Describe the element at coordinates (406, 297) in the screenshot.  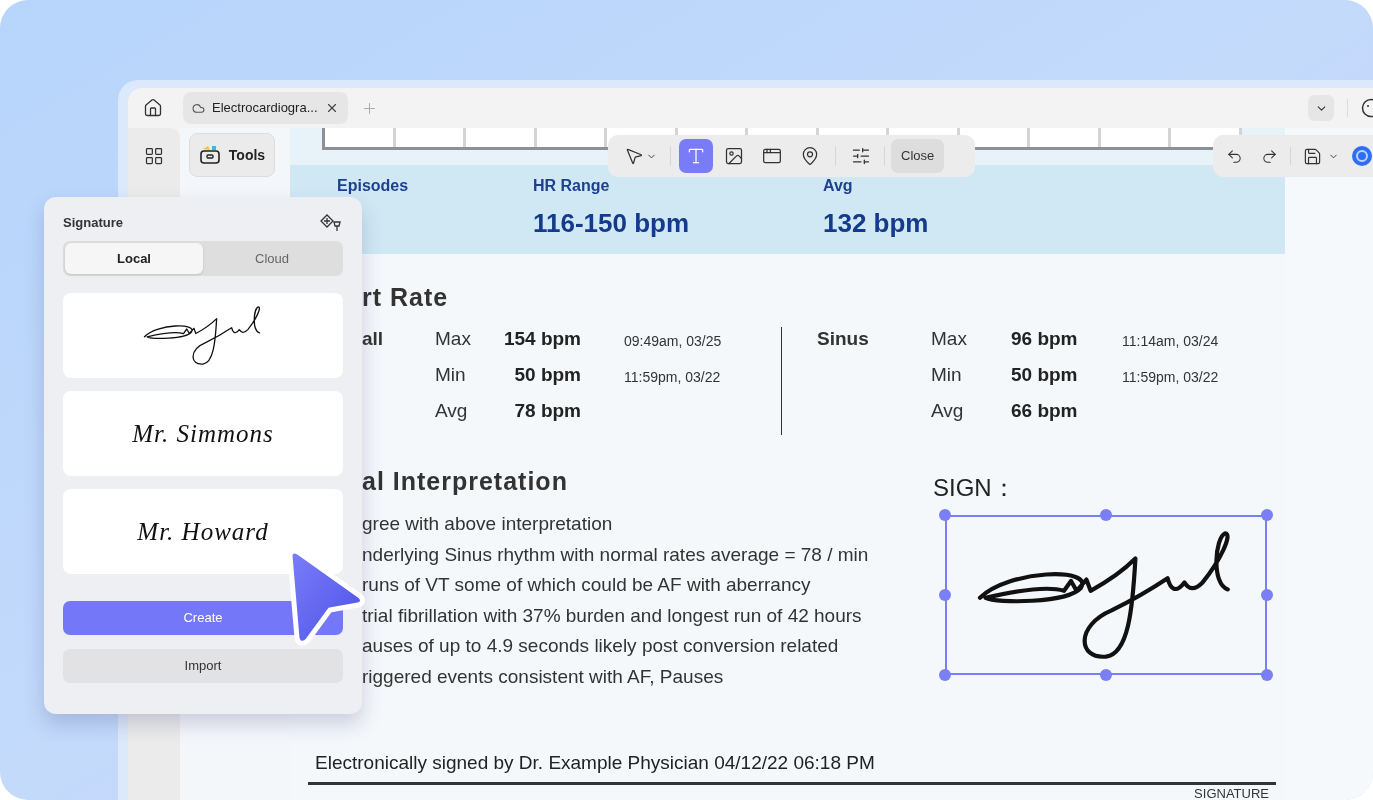
I see `section-heading: rt Rate` at that location.